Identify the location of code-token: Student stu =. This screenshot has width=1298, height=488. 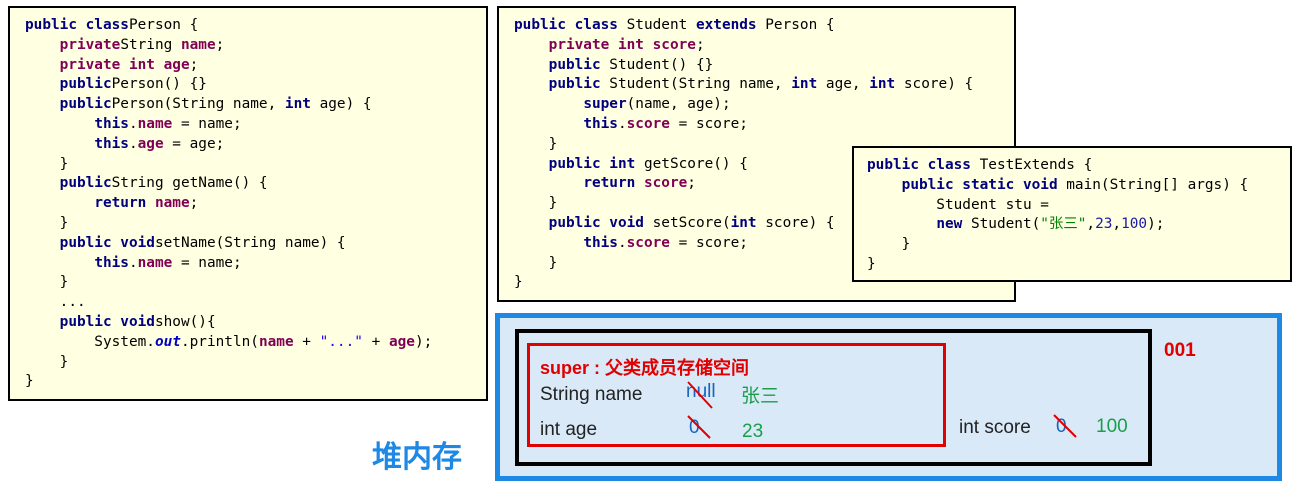
(958, 204).